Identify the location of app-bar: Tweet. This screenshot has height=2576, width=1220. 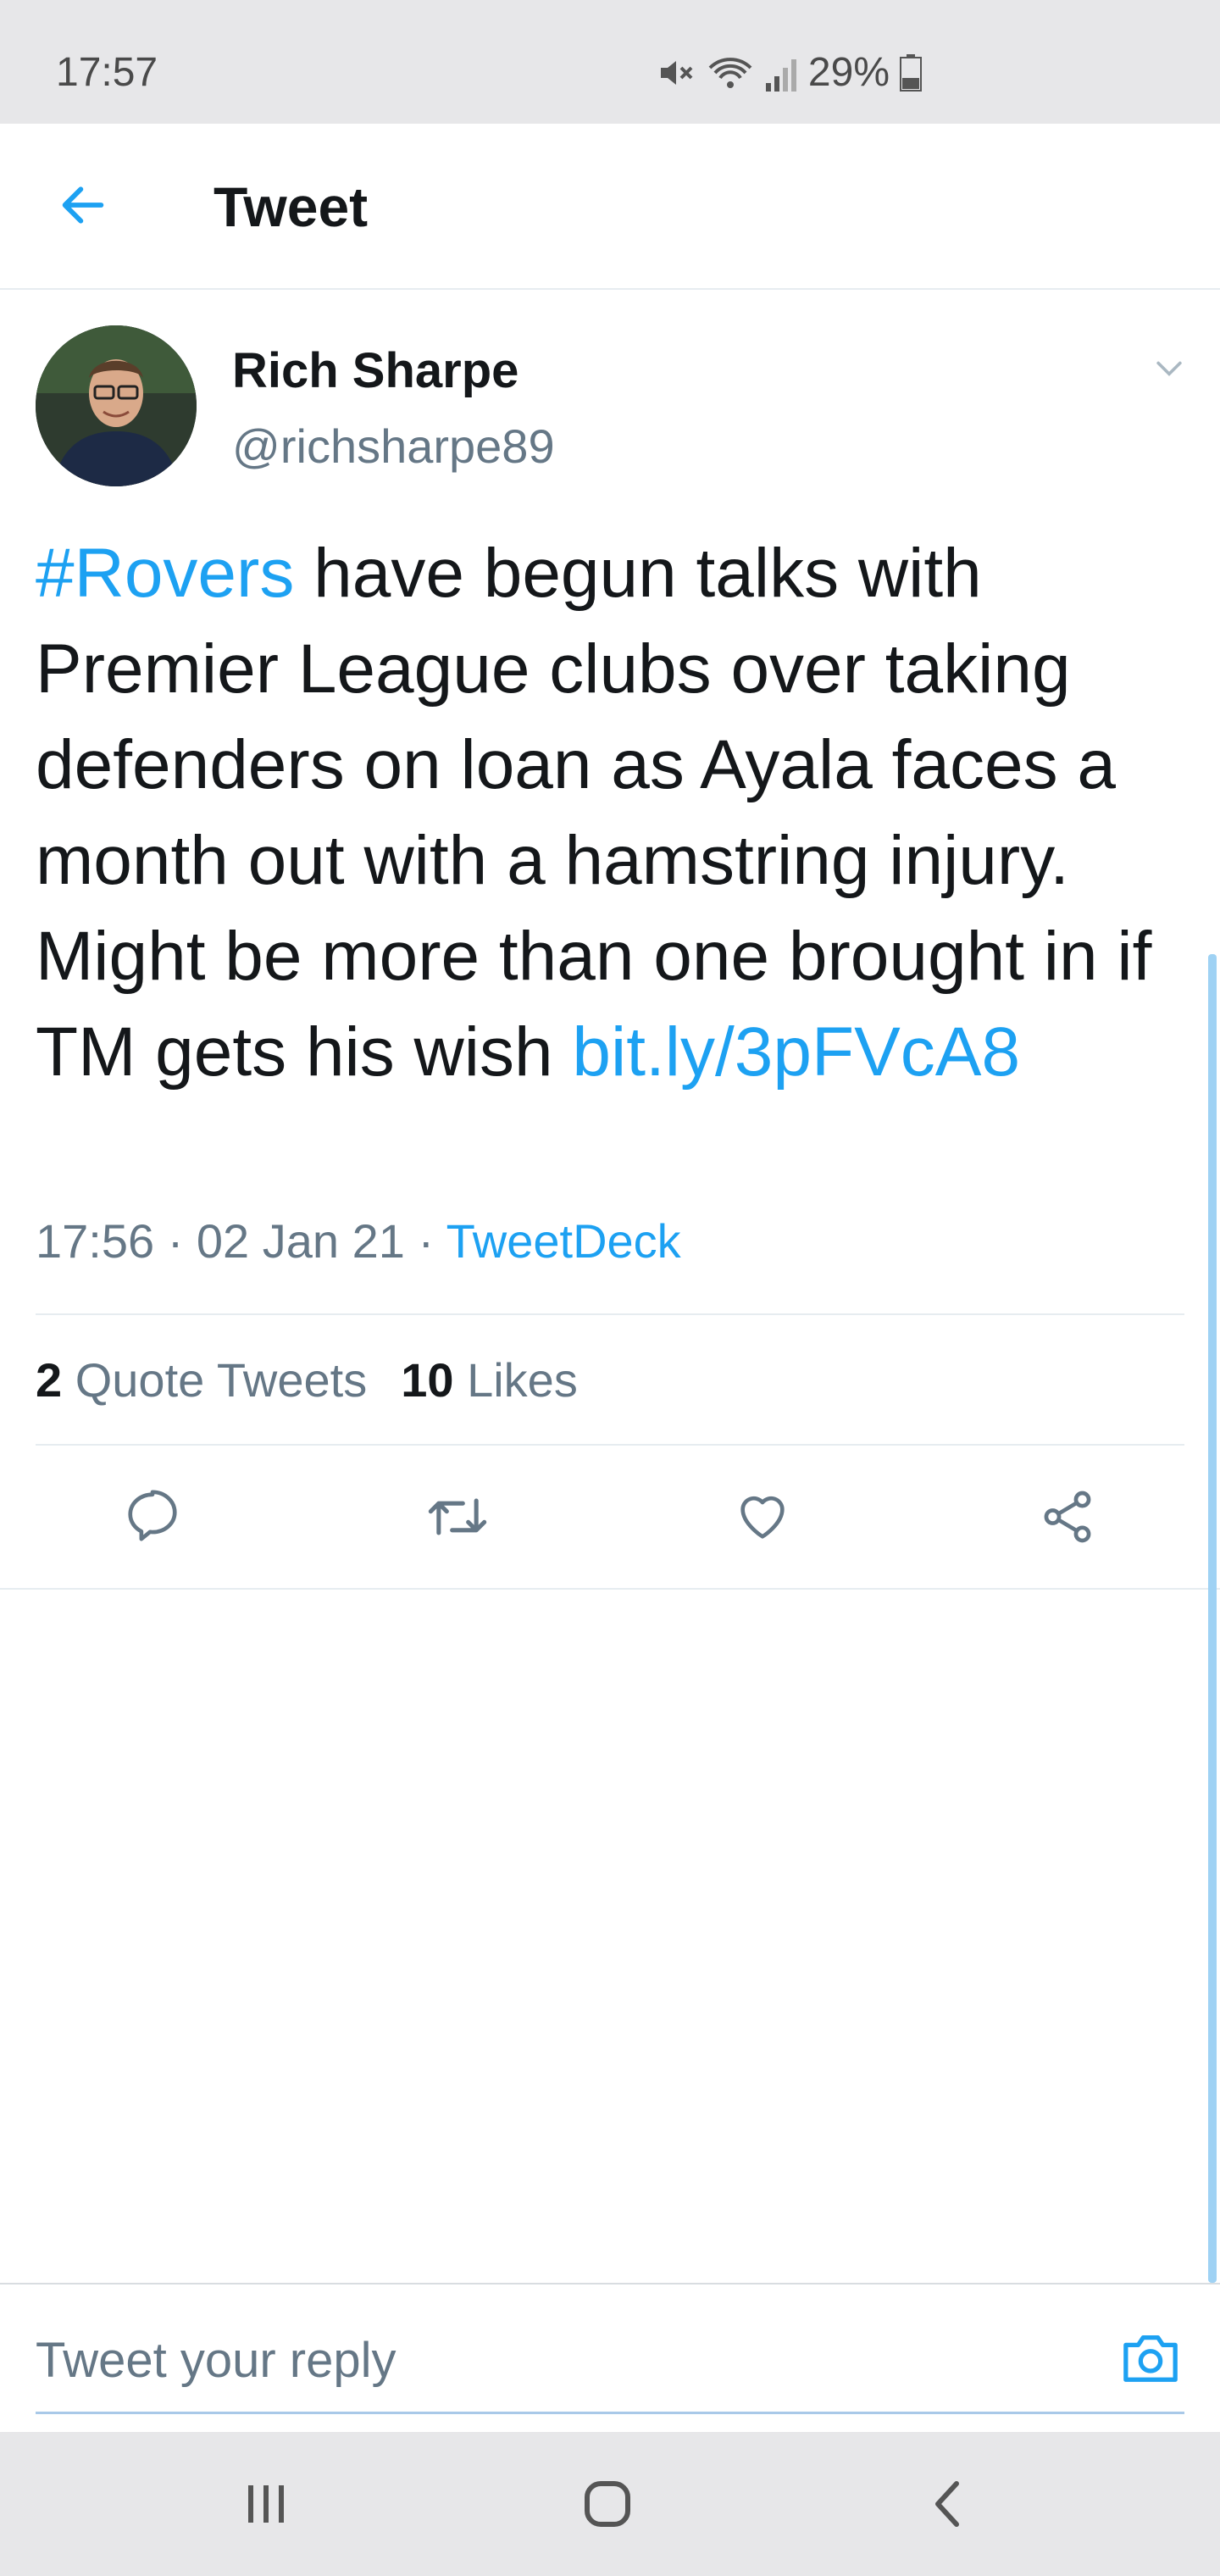
(610, 207).